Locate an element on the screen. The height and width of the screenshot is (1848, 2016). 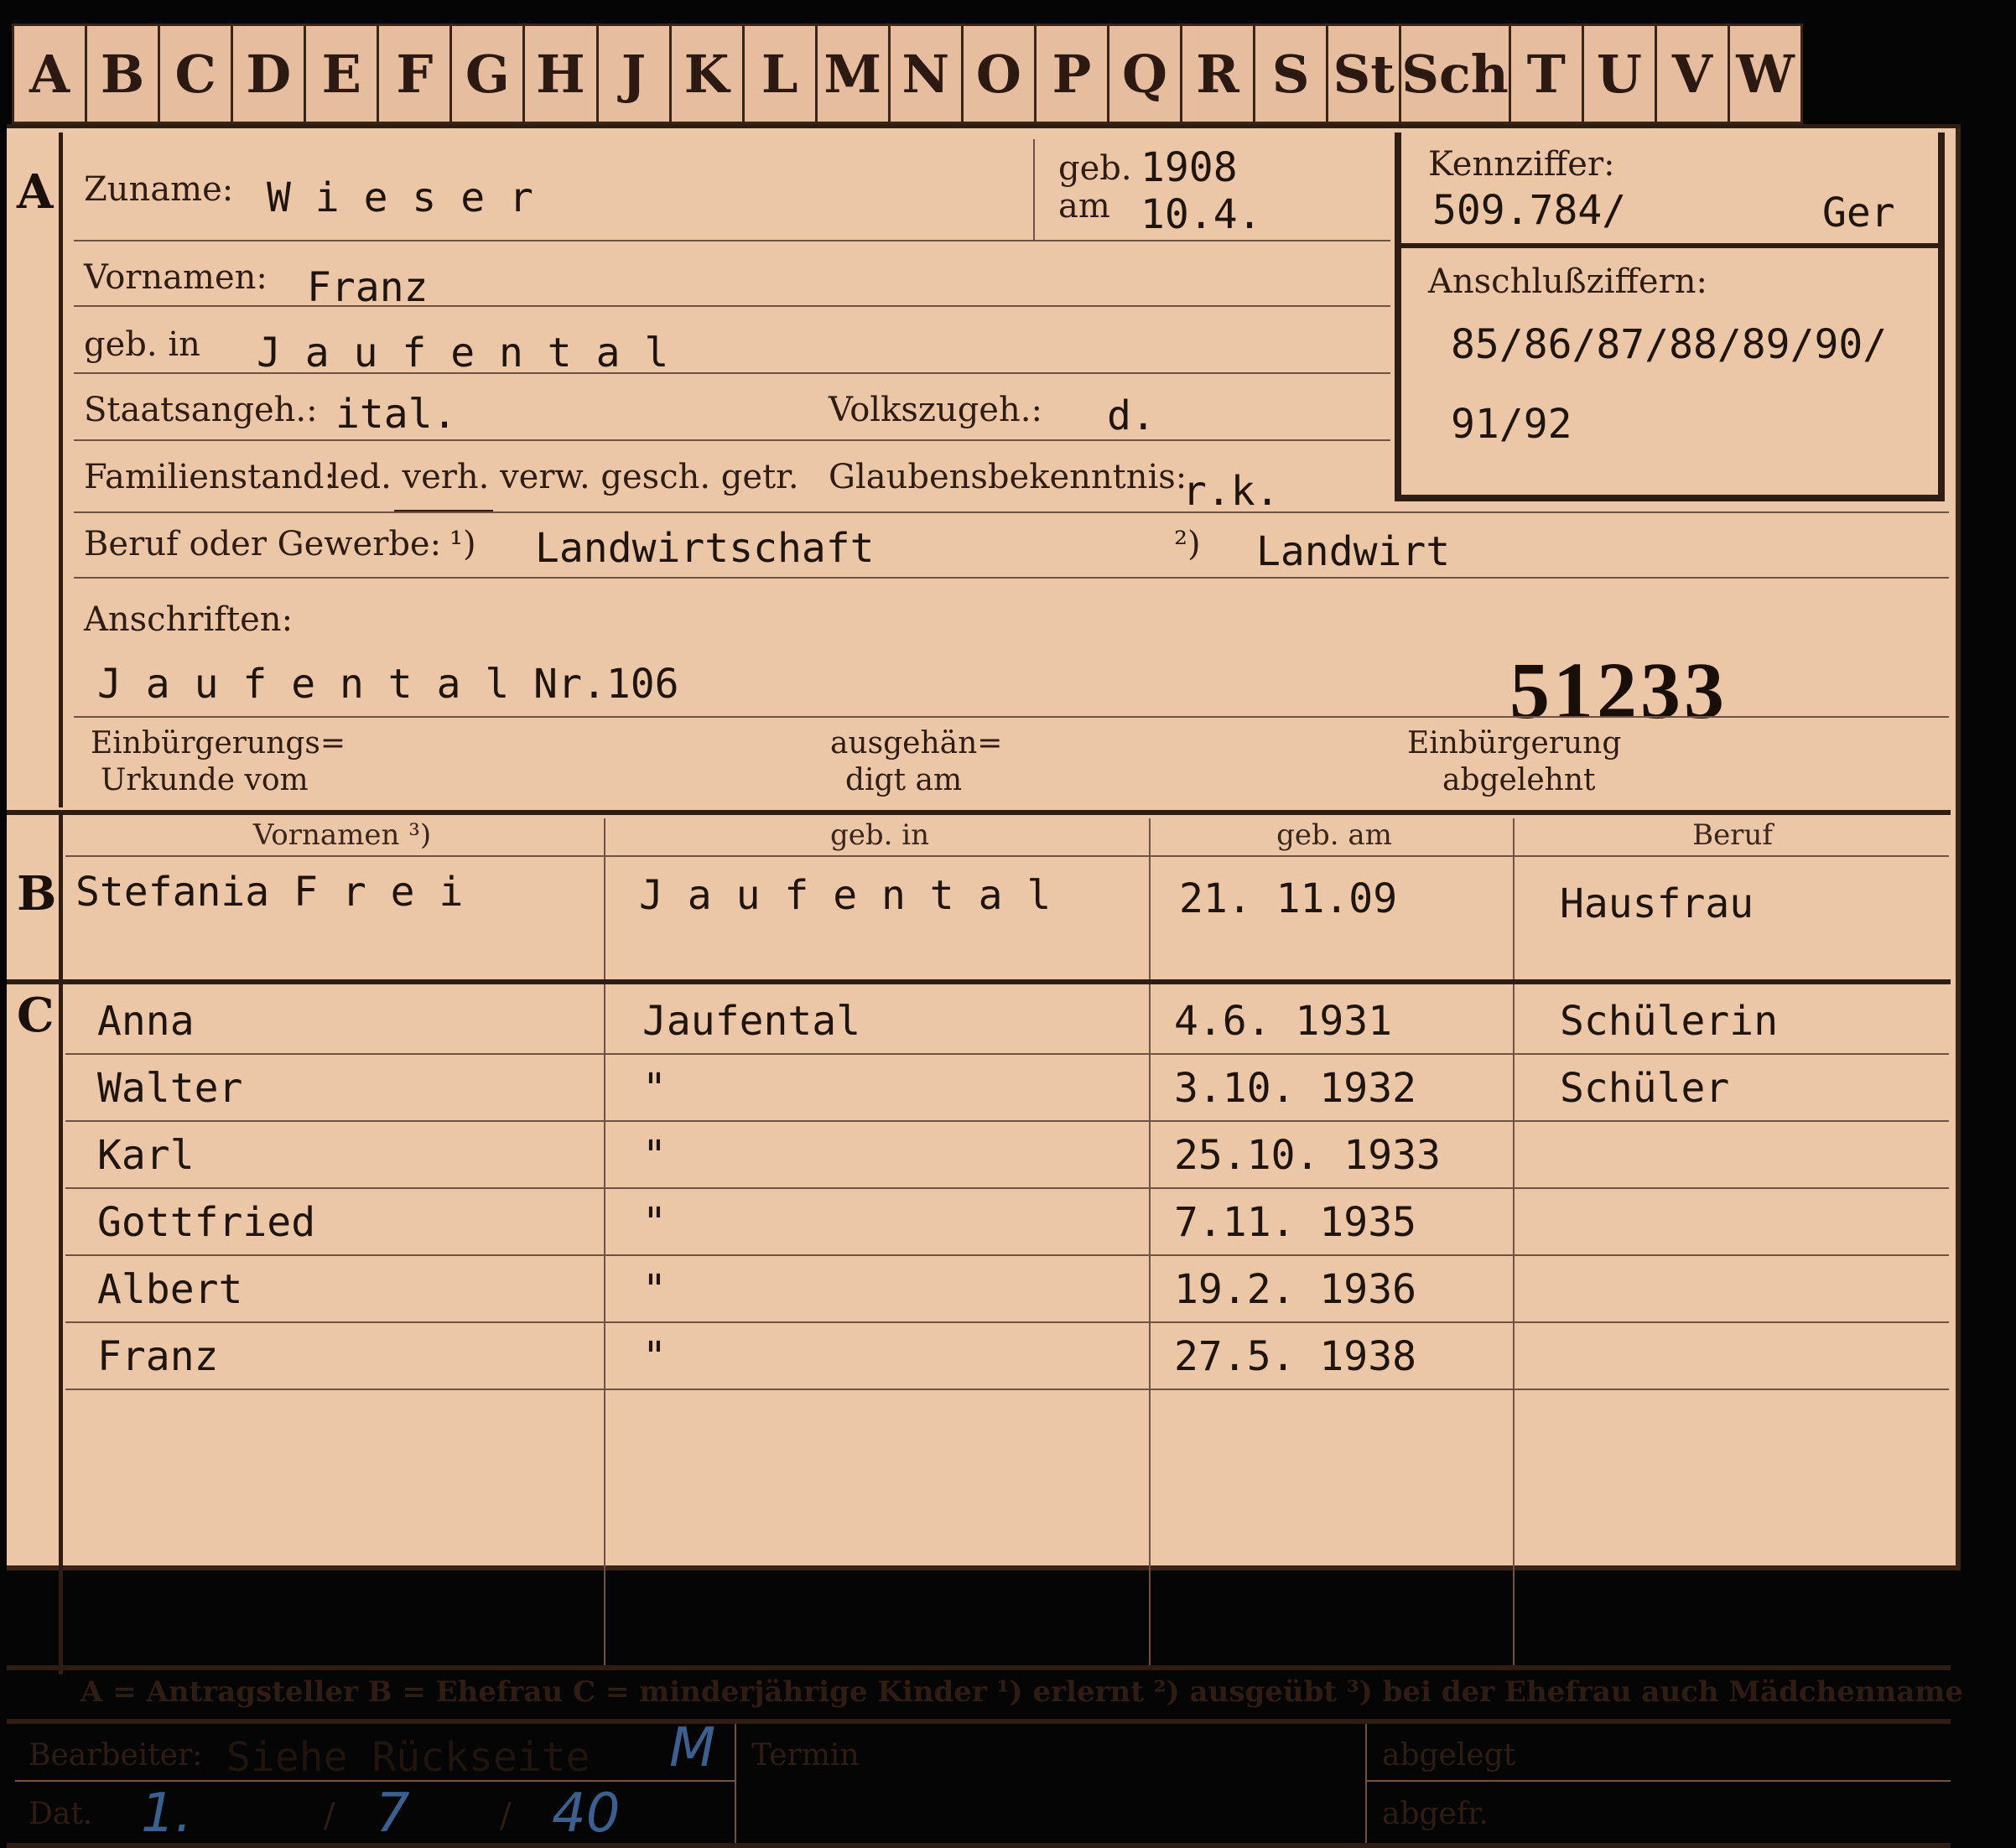
anschriften-label: Anschriften: is located at coordinates (189, 620).